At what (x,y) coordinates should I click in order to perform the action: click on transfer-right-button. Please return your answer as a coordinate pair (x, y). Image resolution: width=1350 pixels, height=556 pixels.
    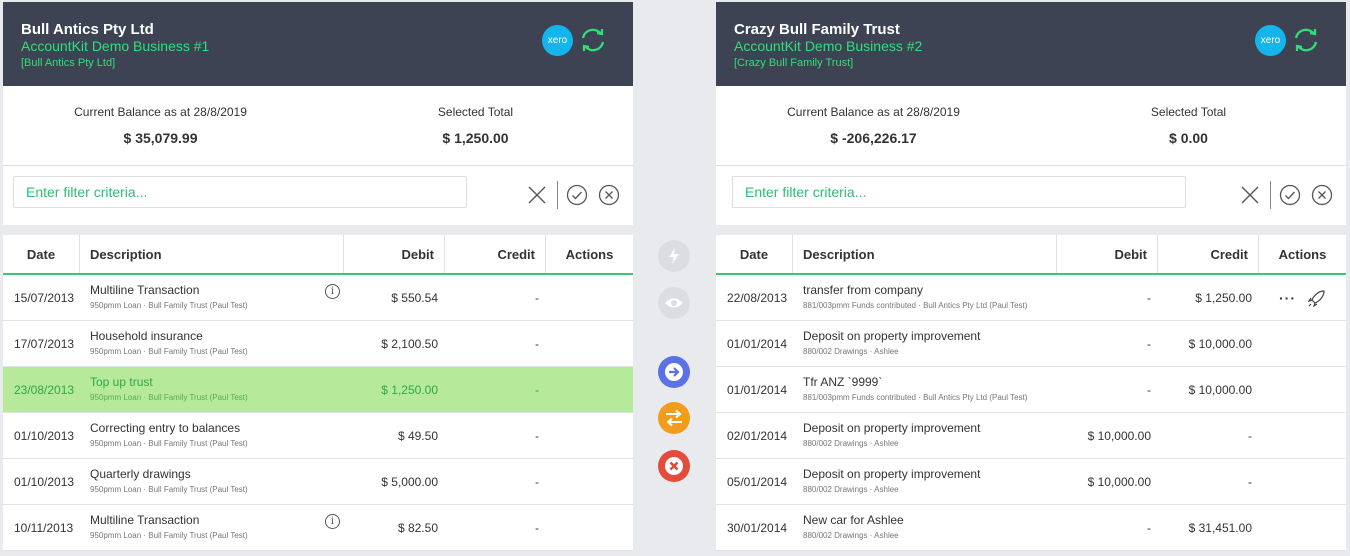
    Looking at the image, I should click on (674, 372).